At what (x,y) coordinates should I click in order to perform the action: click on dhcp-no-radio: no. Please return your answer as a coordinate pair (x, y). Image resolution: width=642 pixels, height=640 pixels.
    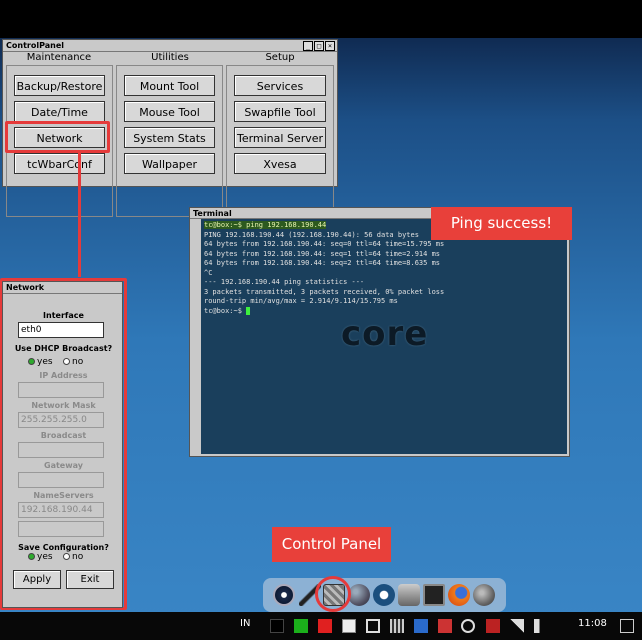
    Looking at the image, I should click on (73, 362).